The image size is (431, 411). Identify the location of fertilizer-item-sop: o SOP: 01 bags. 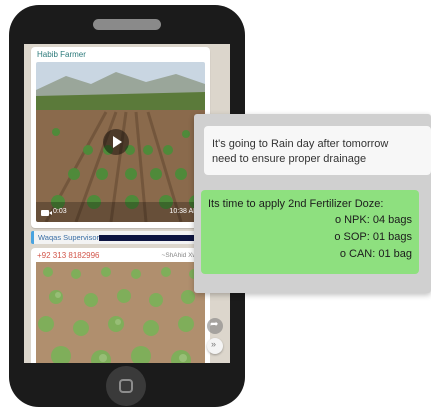
(373, 237).